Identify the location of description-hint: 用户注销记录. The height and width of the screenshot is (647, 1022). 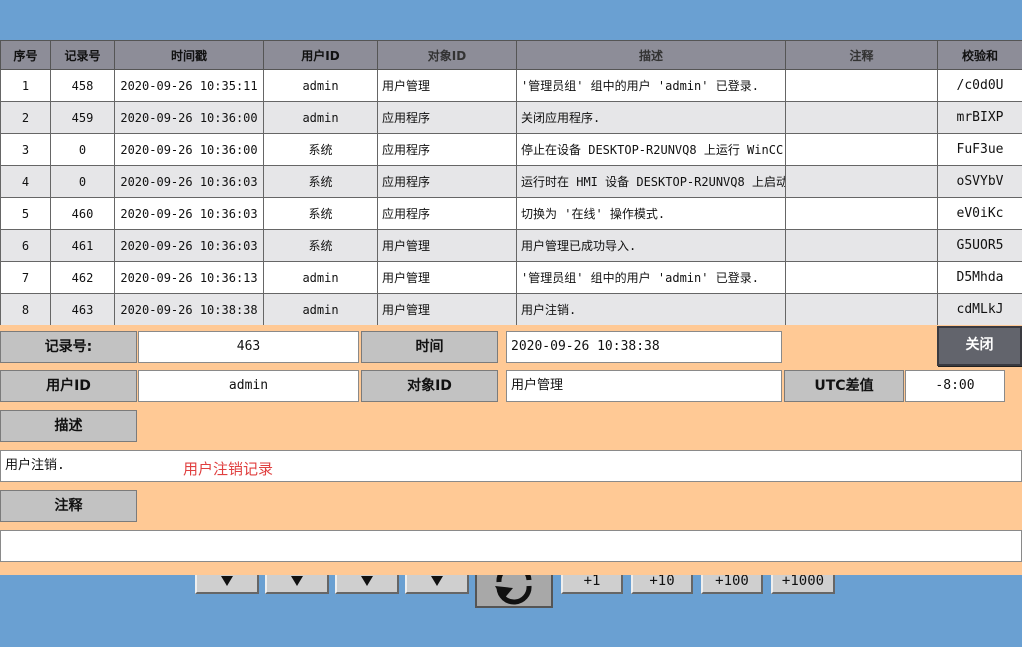
(228, 469).